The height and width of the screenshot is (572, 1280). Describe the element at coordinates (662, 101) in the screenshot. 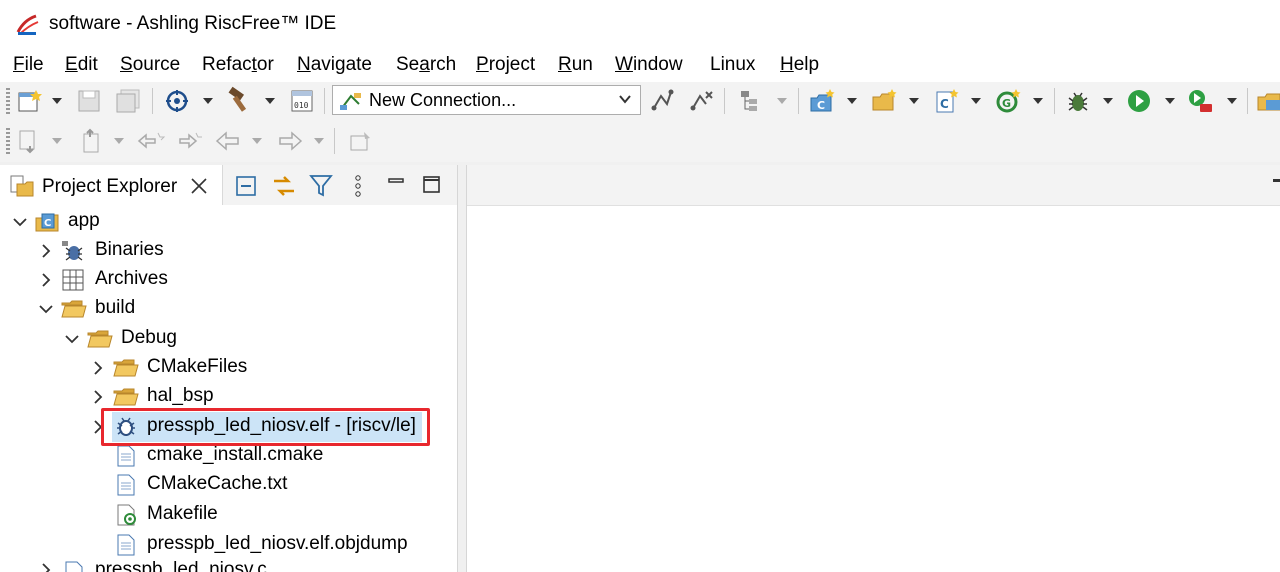

I see `connect-icon` at that location.